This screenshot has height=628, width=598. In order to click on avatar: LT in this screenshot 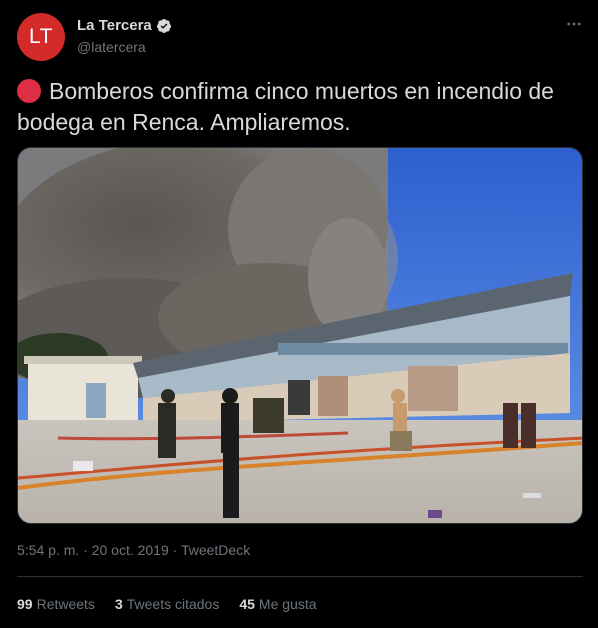, I will do `click(41, 37)`.